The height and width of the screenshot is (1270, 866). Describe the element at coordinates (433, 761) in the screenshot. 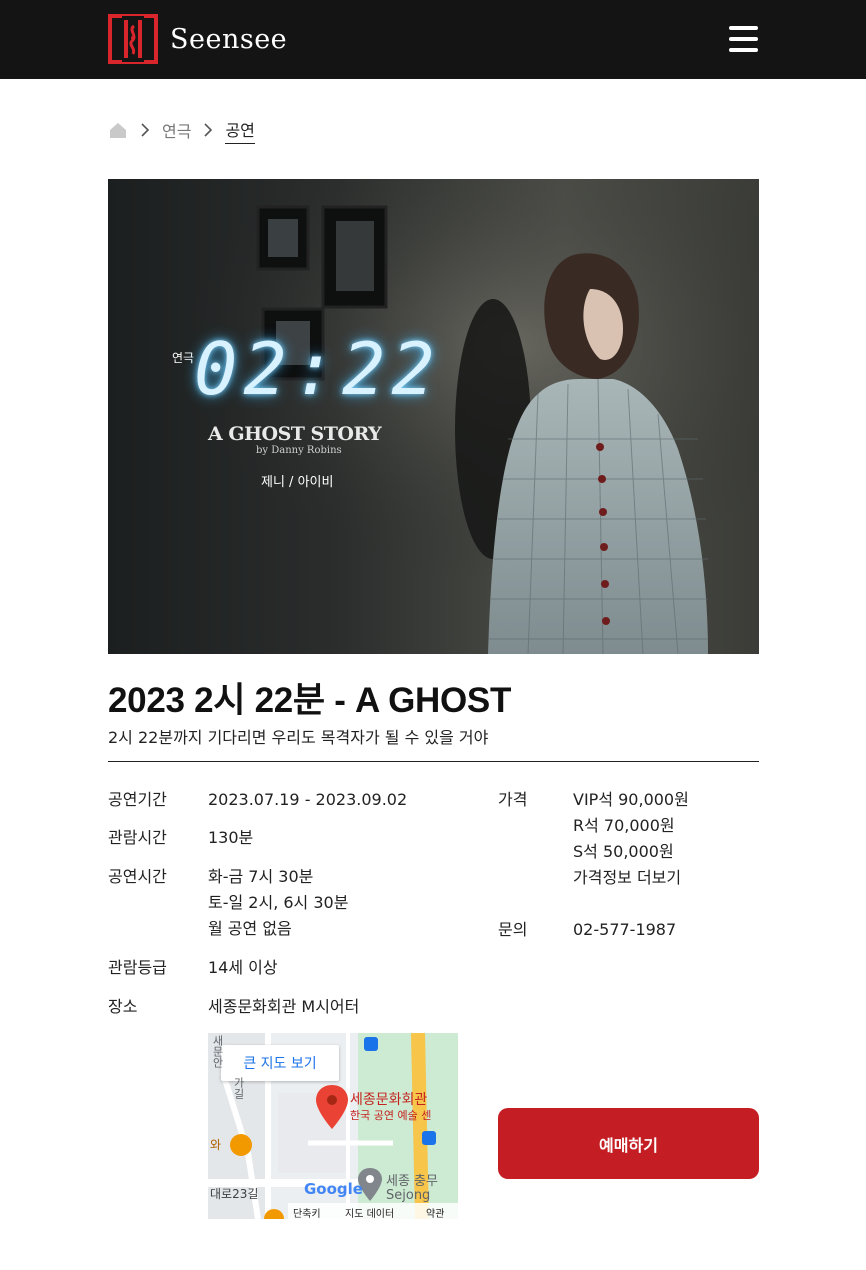

I see `title-divider` at that location.